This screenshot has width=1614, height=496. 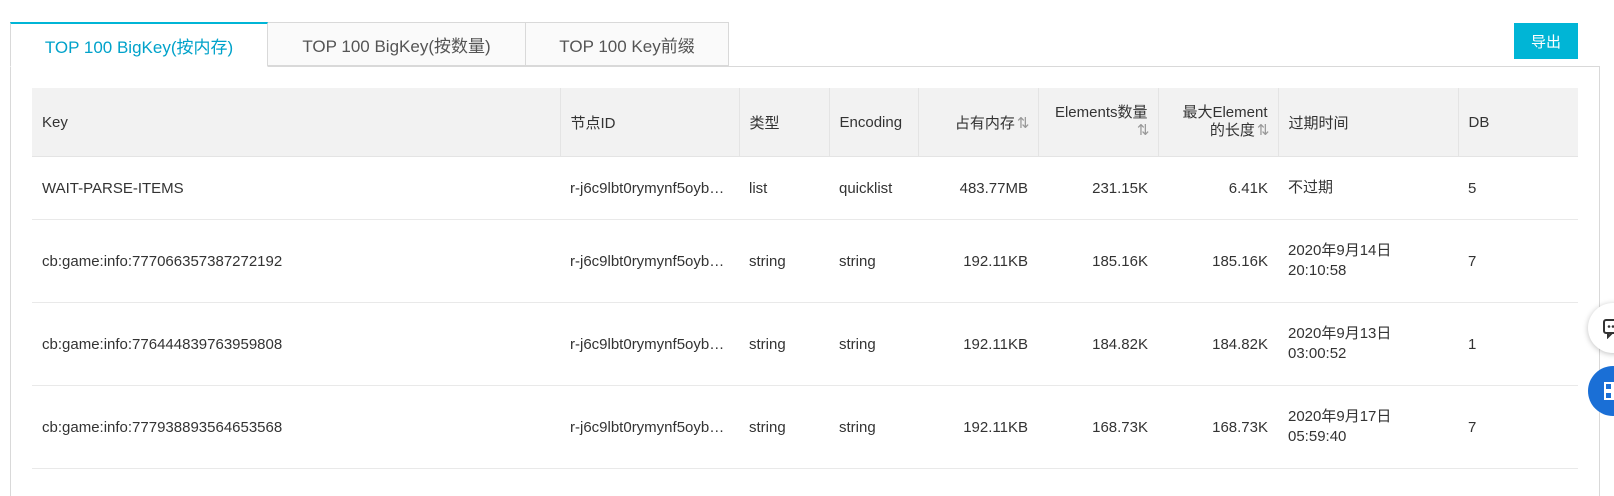 What do you see at coordinates (1098, 122) in the screenshot?
I see `header-elements: Elements数量 ⇅` at bounding box center [1098, 122].